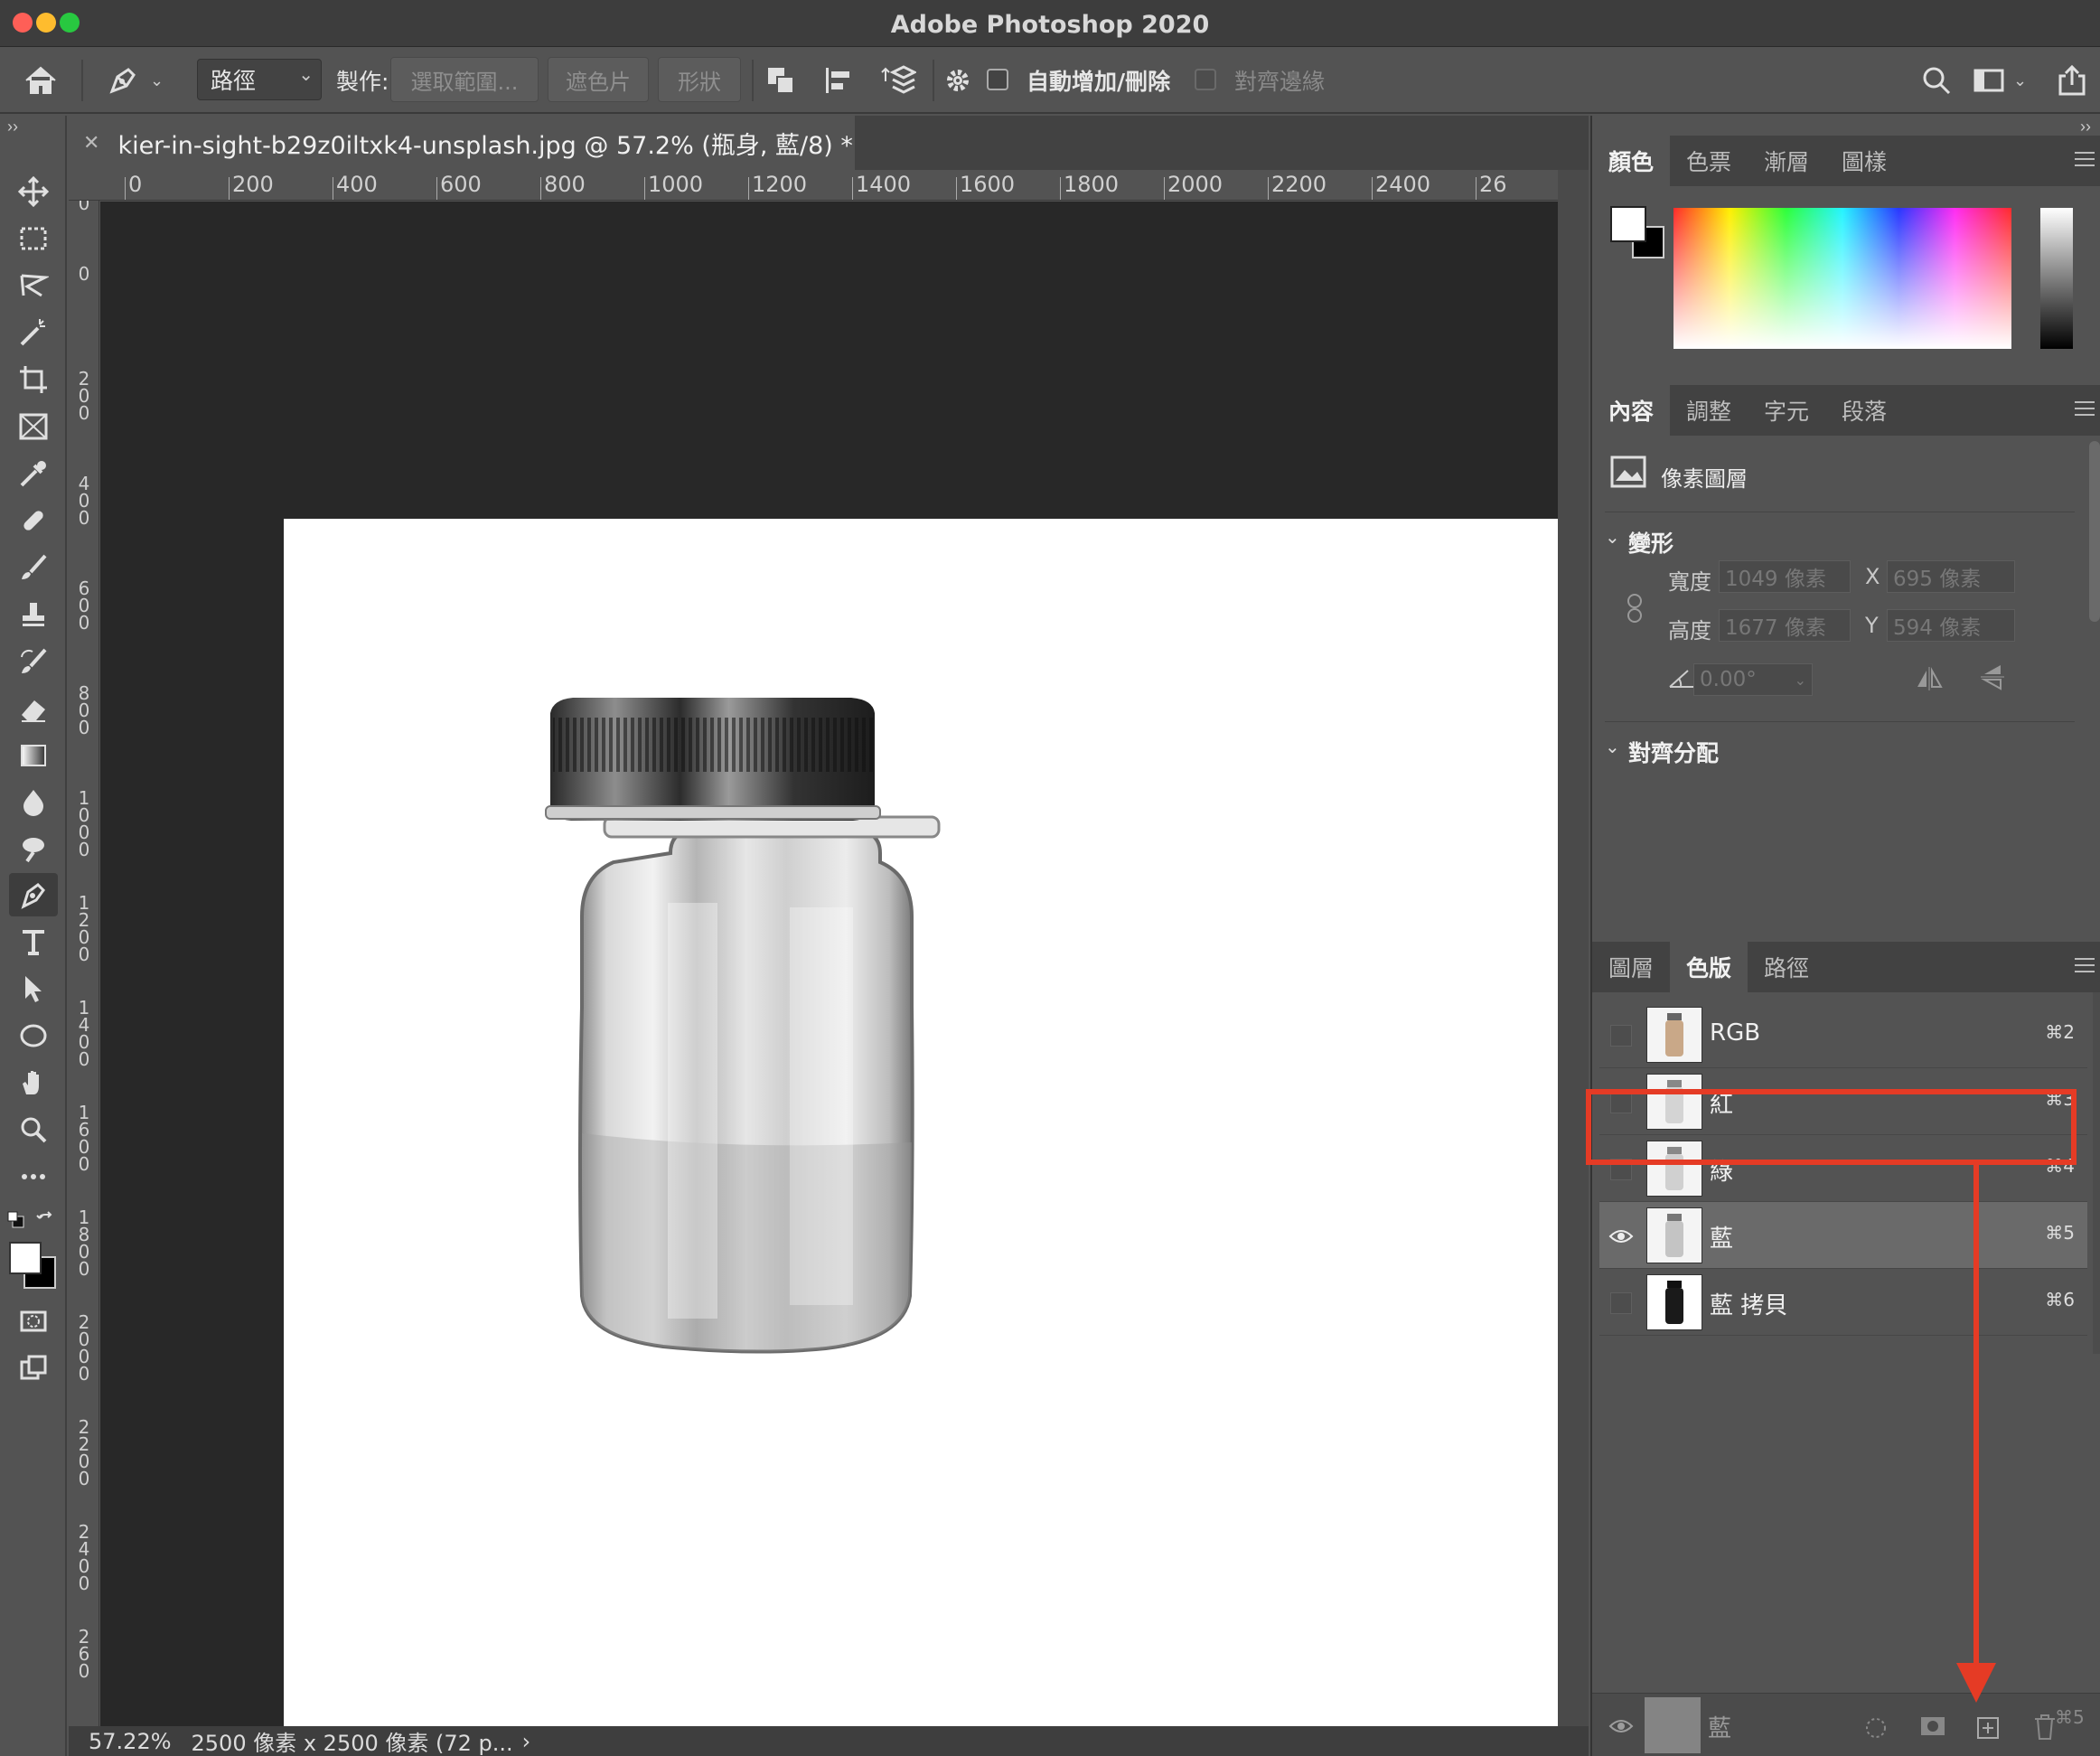 The width and height of the screenshot is (2100, 1756). What do you see at coordinates (1992, 677) in the screenshot?
I see `flip-vertical-icon` at bounding box center [1992, 677].